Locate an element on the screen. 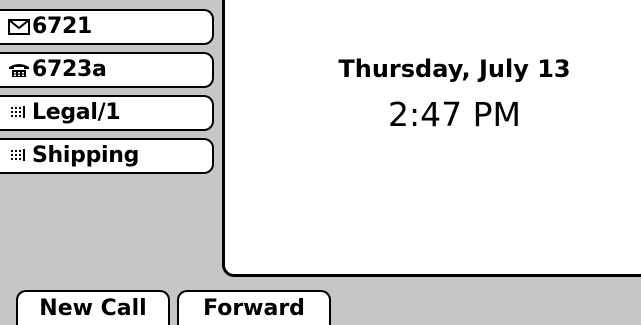 This screenshot has width=641, height=325. forward-softkey: Forward is located at coordinates (254, 307).